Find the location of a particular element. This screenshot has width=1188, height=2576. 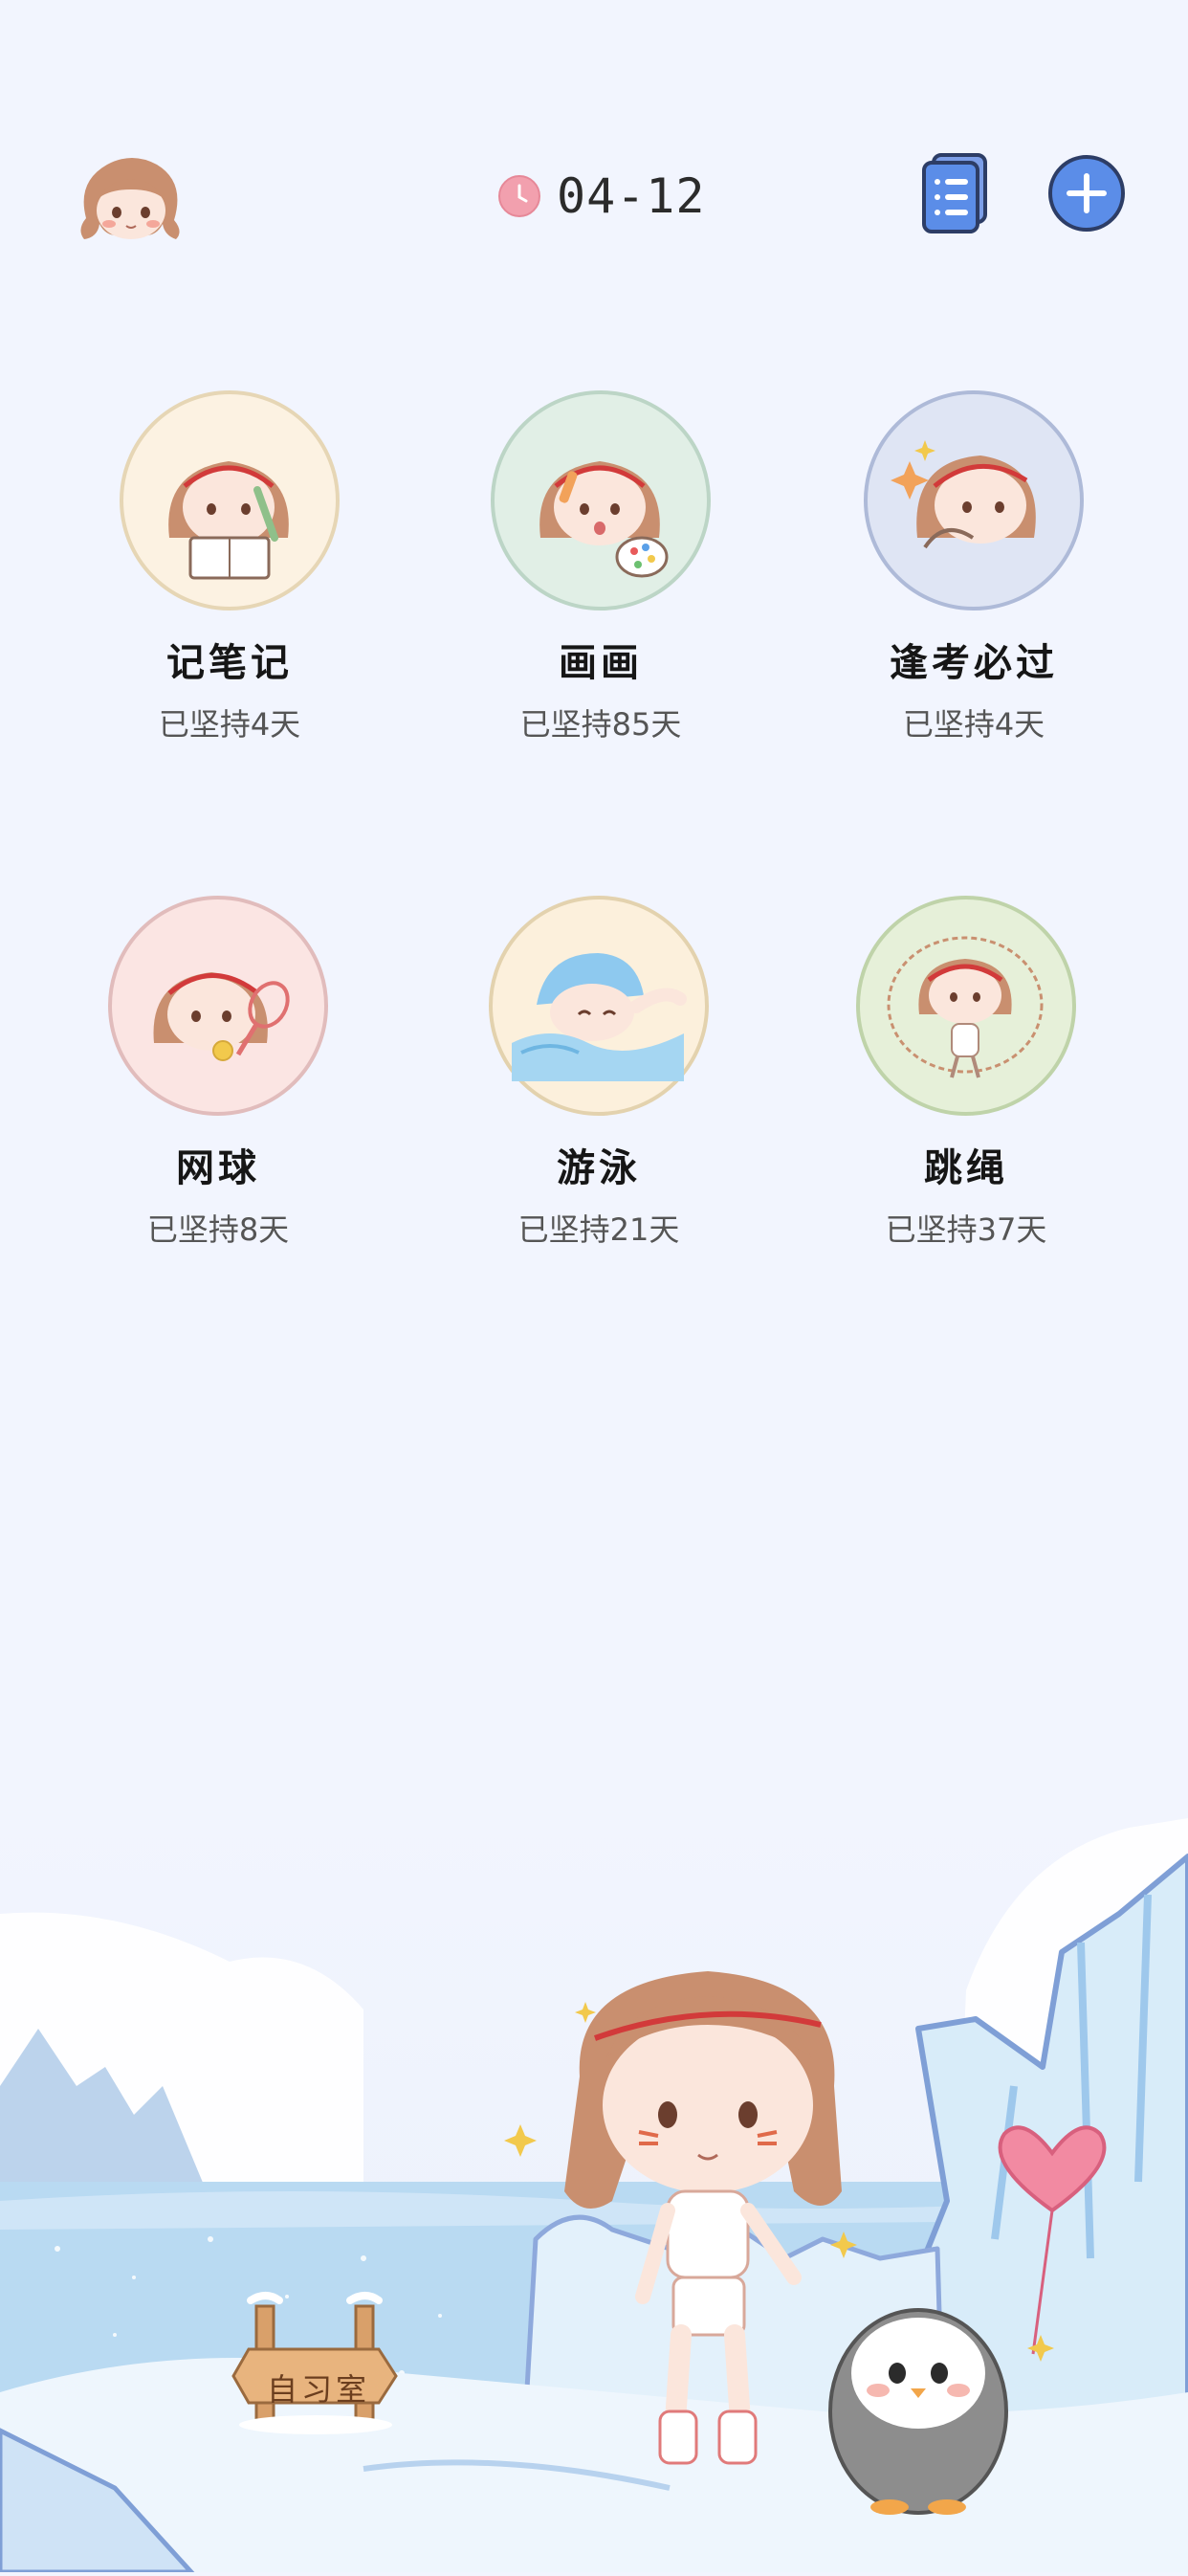

habit-card: 逢考必过 已坚持4天 is located at coordinates (973, 567).